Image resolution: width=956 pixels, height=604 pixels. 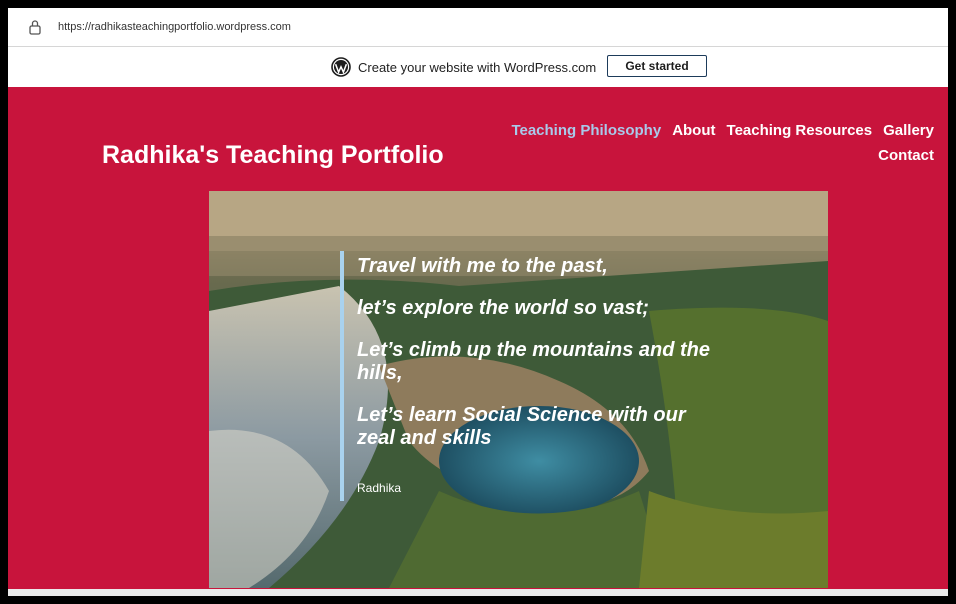 I want to click on nav-item-teaching-resources: Teaching Resources, so click(x=800, y=130).